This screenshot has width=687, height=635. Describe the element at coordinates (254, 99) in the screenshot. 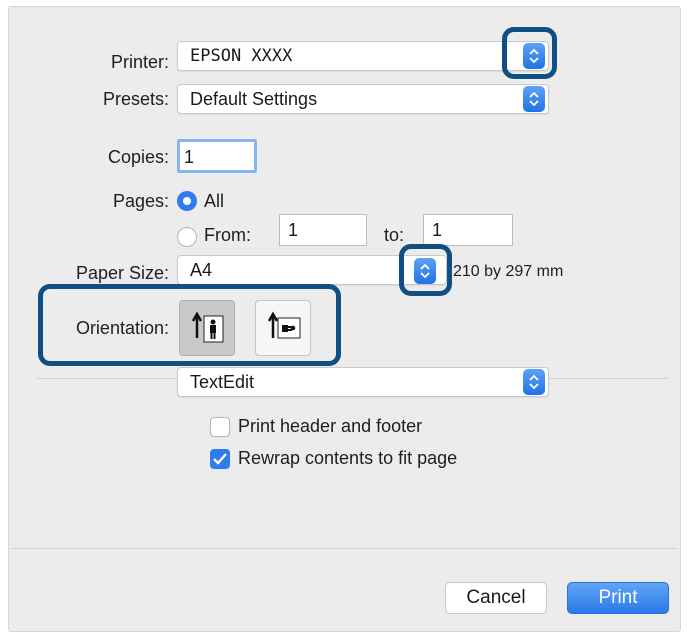

I see `presets-value: Default Settings` at that location.